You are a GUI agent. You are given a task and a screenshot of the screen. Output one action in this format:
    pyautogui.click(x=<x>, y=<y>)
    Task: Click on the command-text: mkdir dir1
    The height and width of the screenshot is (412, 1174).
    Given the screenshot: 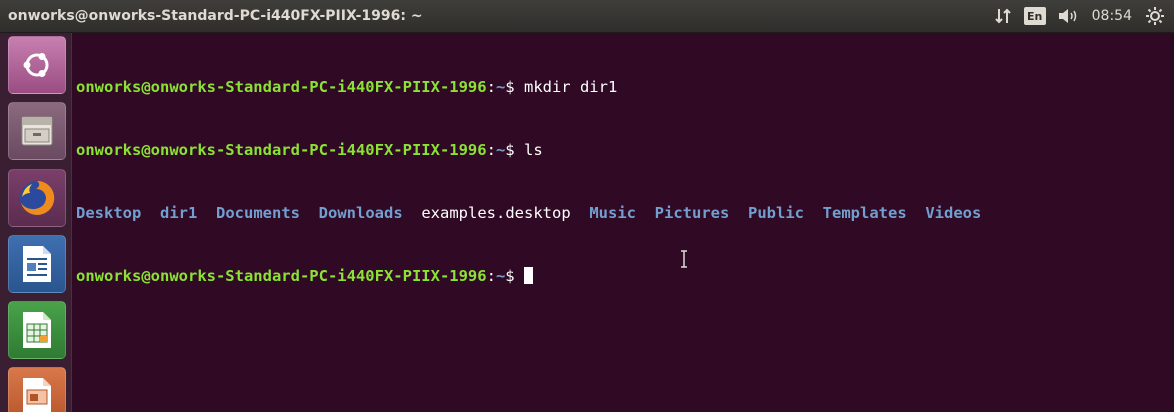 What is the action you would take?
    pyautogui.click(x=570, y=87)
    